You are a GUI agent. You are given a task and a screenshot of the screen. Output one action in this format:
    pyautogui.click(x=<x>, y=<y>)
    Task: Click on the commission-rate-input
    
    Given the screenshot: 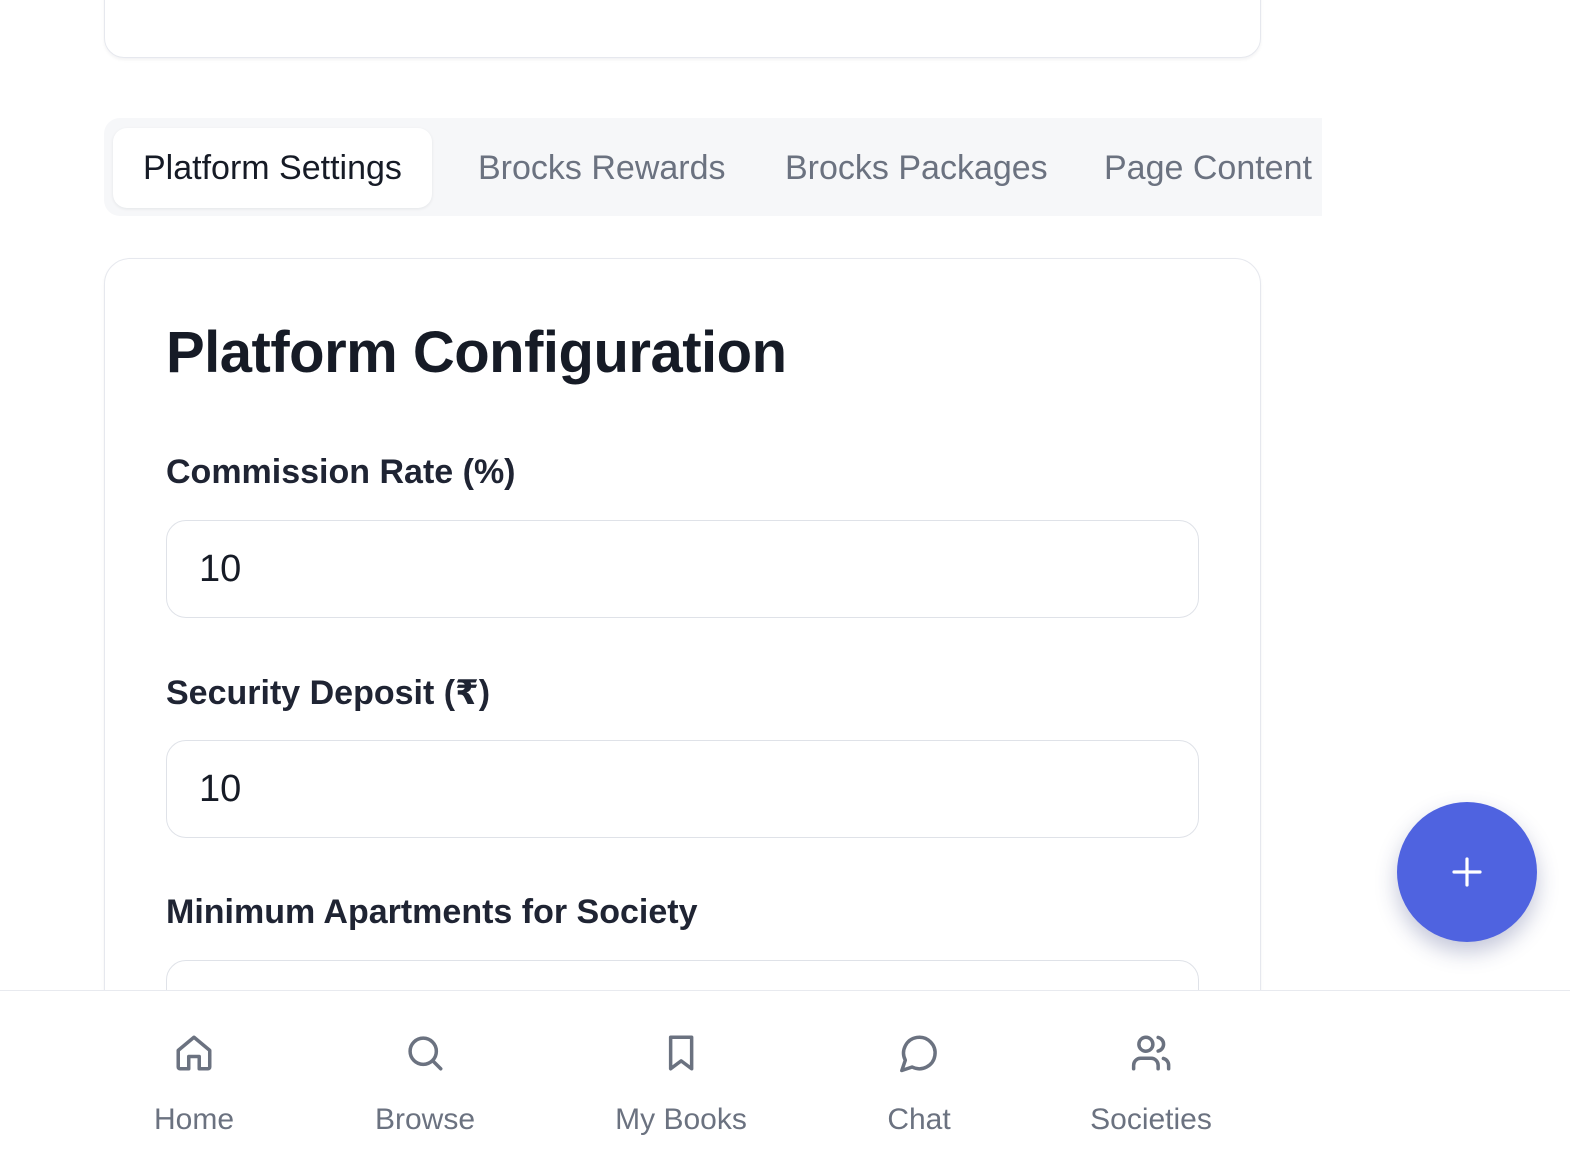 What is the action you would take?
    pyautogui.click(x=682, y=569)
    